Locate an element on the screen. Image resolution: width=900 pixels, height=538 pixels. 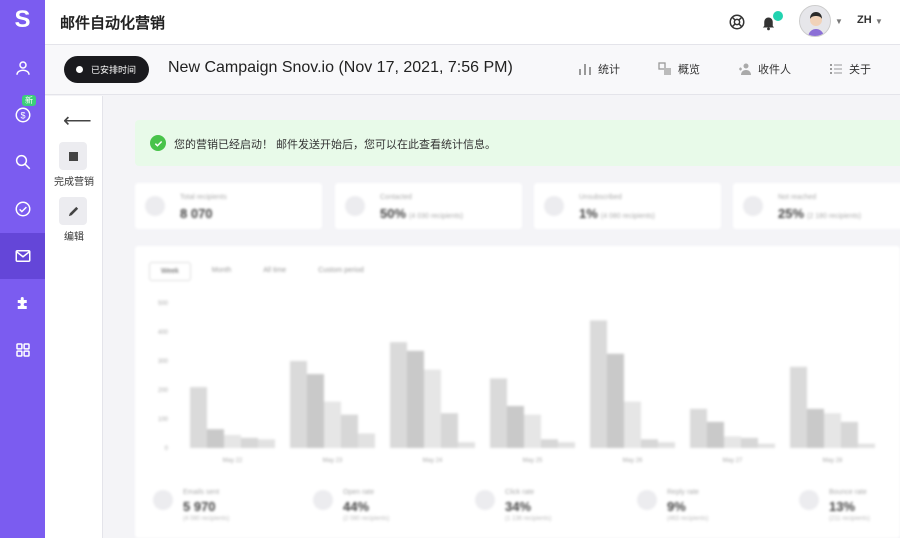
stat-sub: (2 180 recipients) is located at coordinates (834, 216).